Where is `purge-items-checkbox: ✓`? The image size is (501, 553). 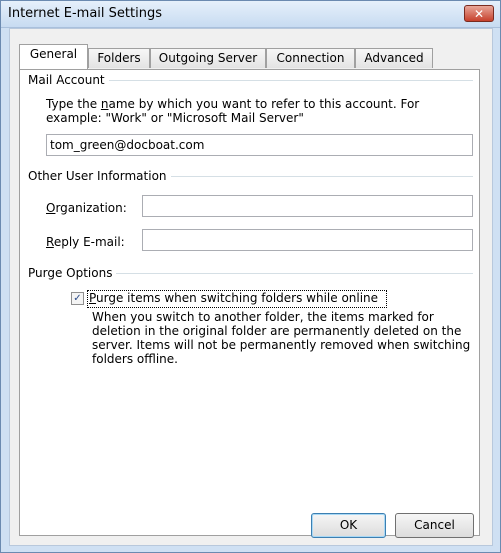 purge-items-checkbox: ✓ is located at coordinates (77, 298).